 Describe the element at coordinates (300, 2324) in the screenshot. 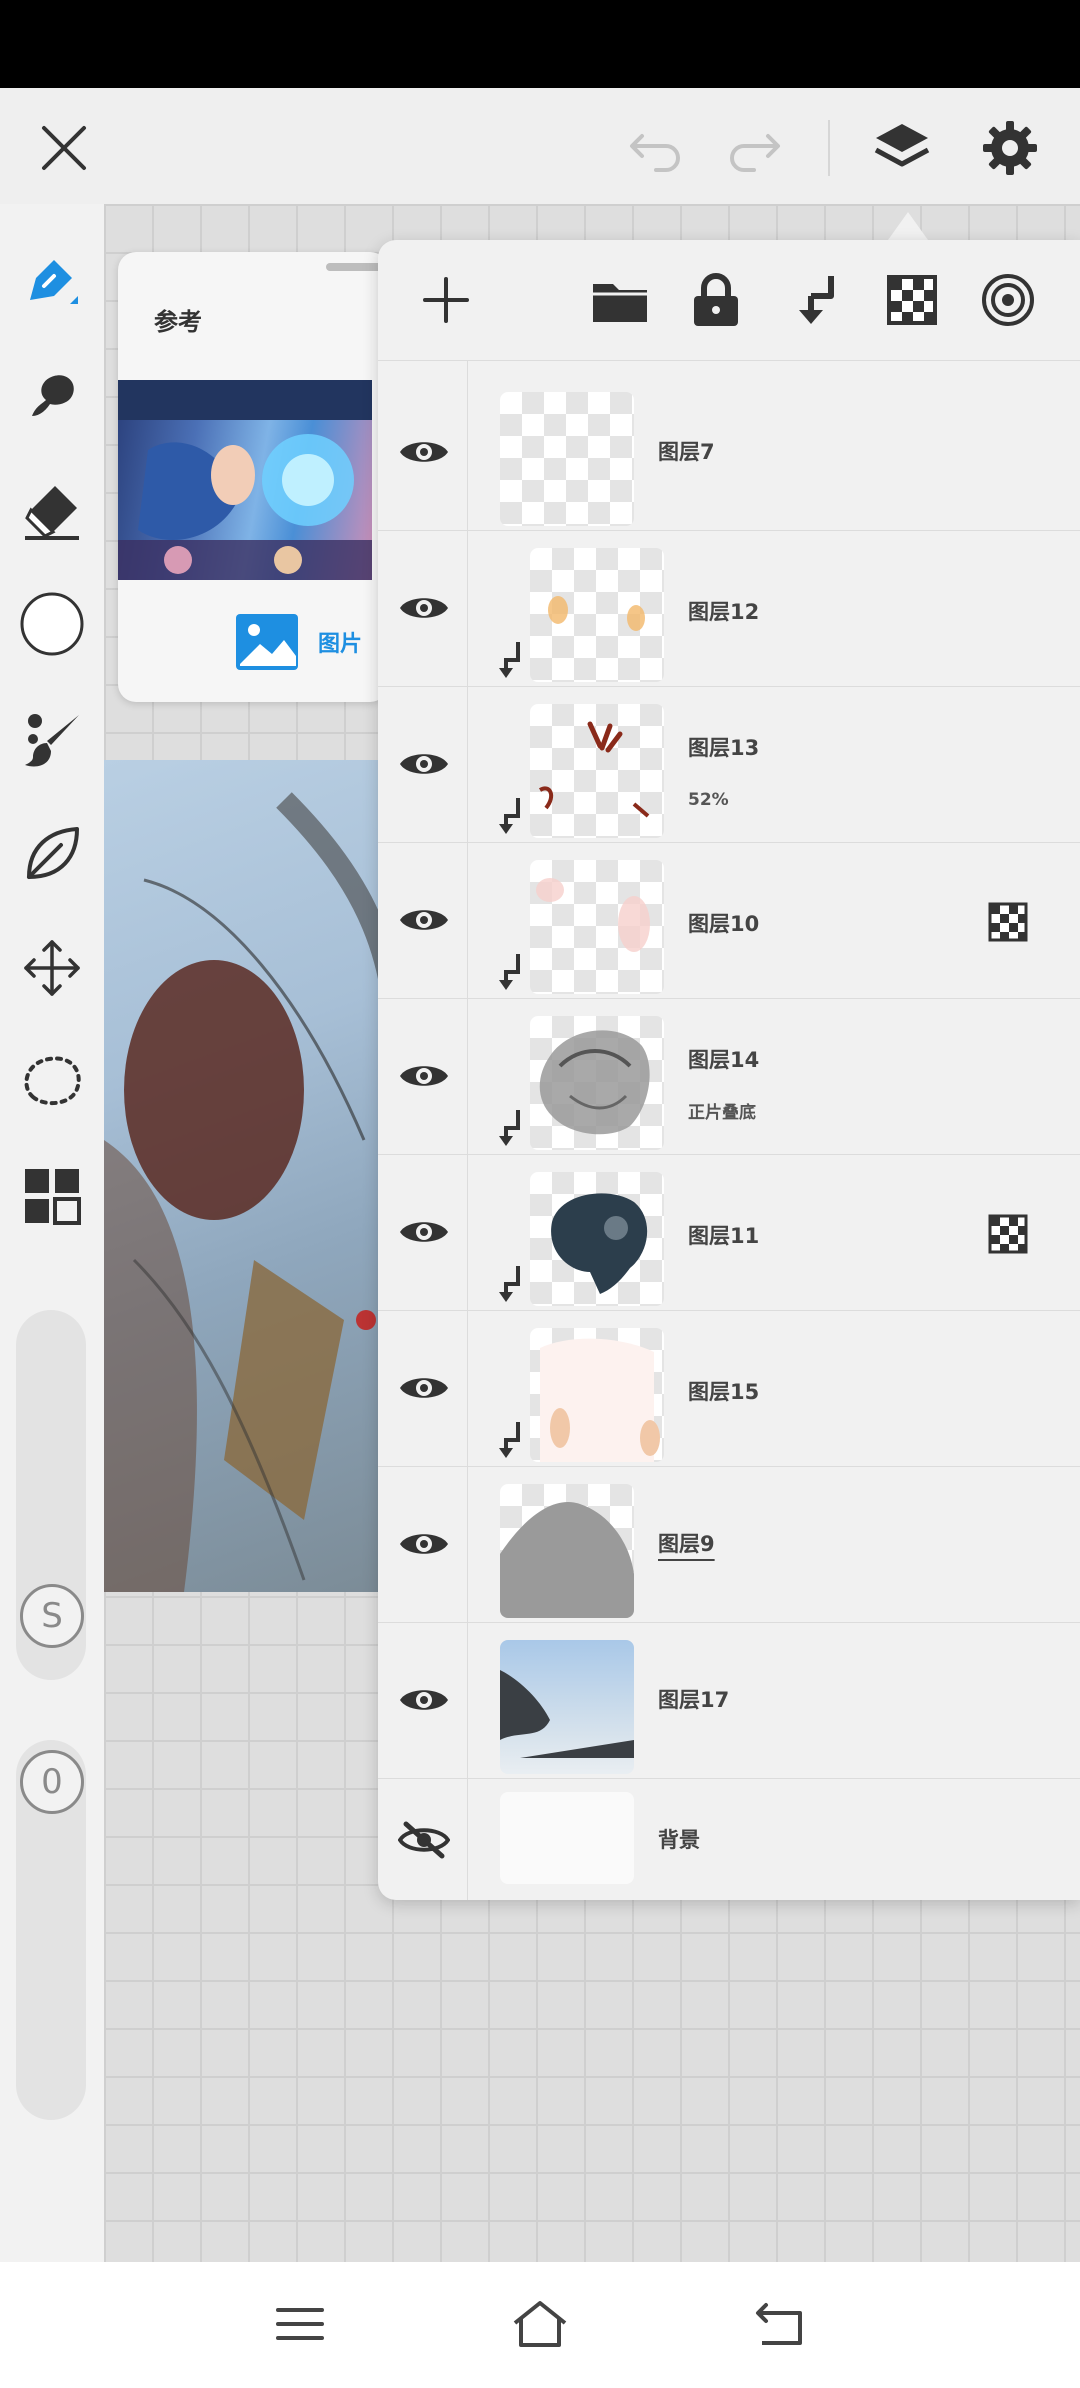

I see `menu-icon` at that location.